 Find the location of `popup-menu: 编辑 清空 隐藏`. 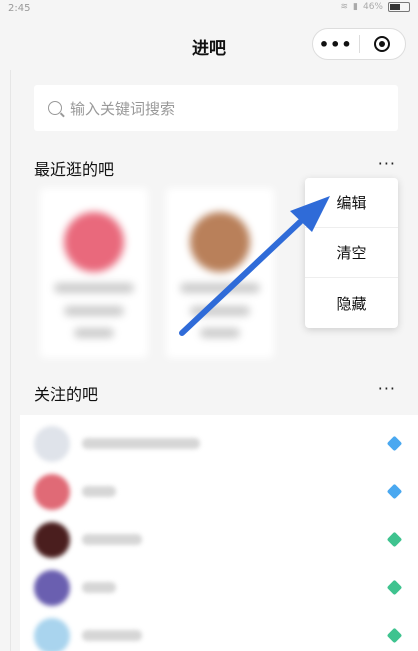

popup-menu: 编辑 清空 隐藏 is located at coordinates (351, 253).